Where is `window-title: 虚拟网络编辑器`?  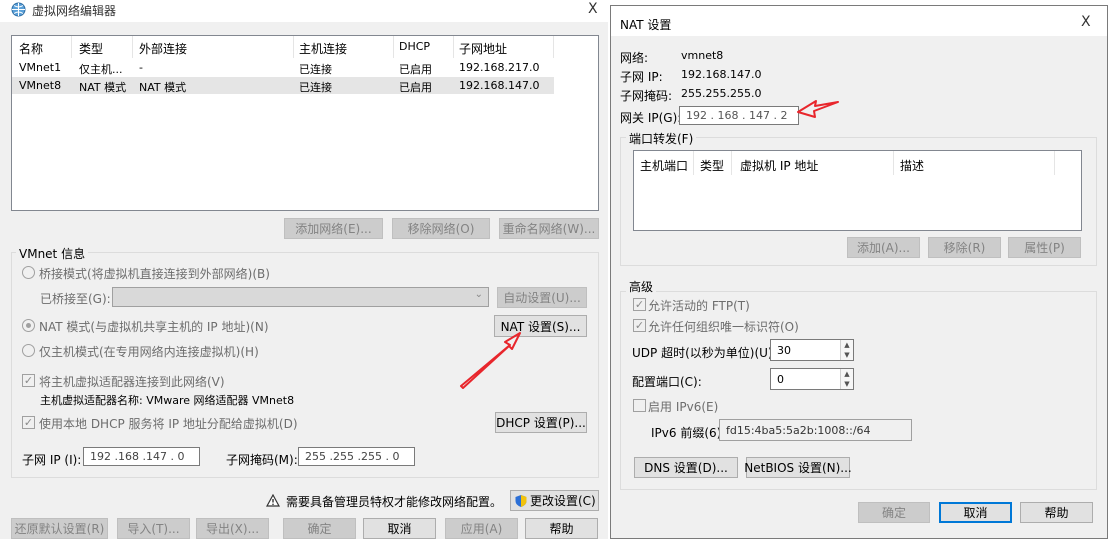 window-title: 虚拟网络编辑器 is located at coordinates (74, 11).